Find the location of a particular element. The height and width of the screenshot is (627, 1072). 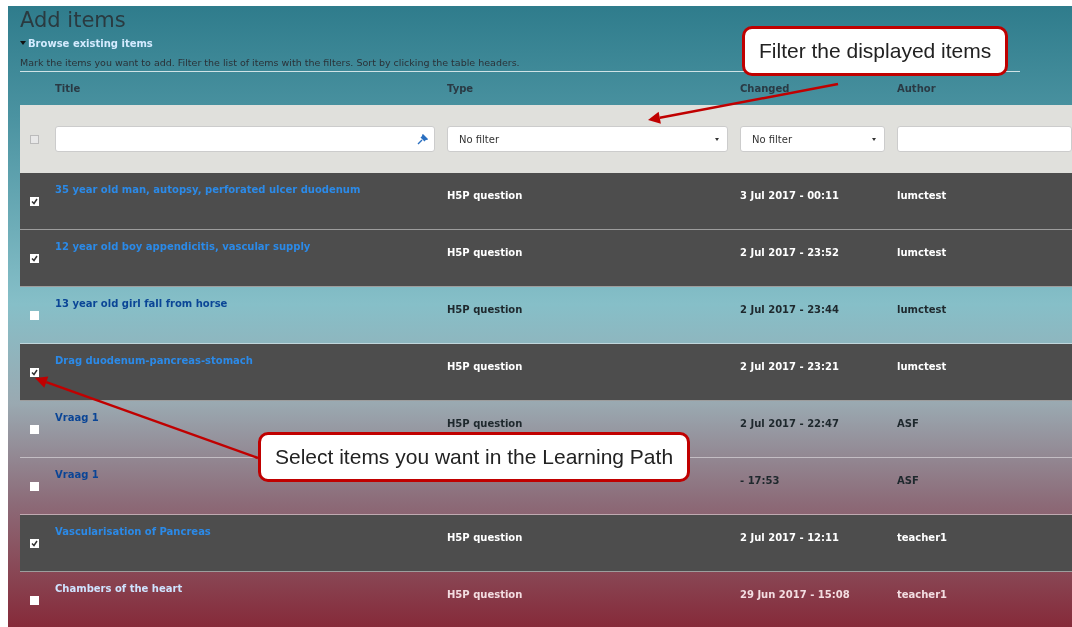

item-row: 12 year old boy appendicitis, vascular supply H5P question 2 Jul 2017 - 23:52 lumctest is located at coordinates (546, 258).